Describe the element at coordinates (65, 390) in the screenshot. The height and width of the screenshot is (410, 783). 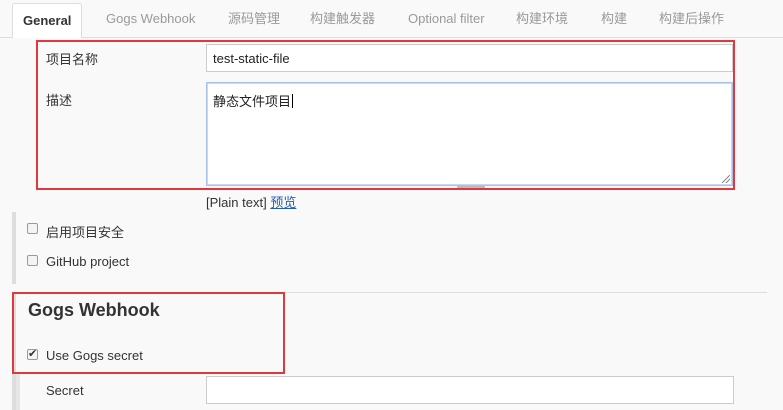
I see `secret-label: Secret` at that location.